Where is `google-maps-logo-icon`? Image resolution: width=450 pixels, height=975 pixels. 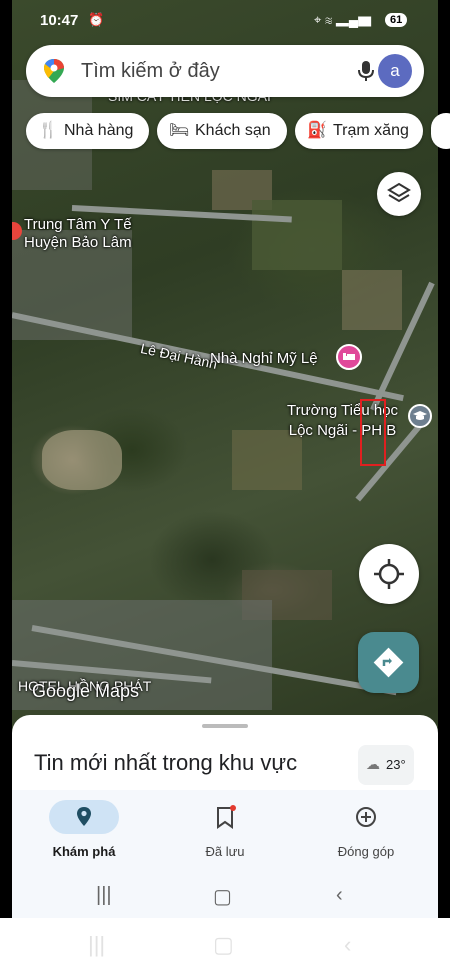 google-maps-logo-icon is located at coordinates (54, 71).